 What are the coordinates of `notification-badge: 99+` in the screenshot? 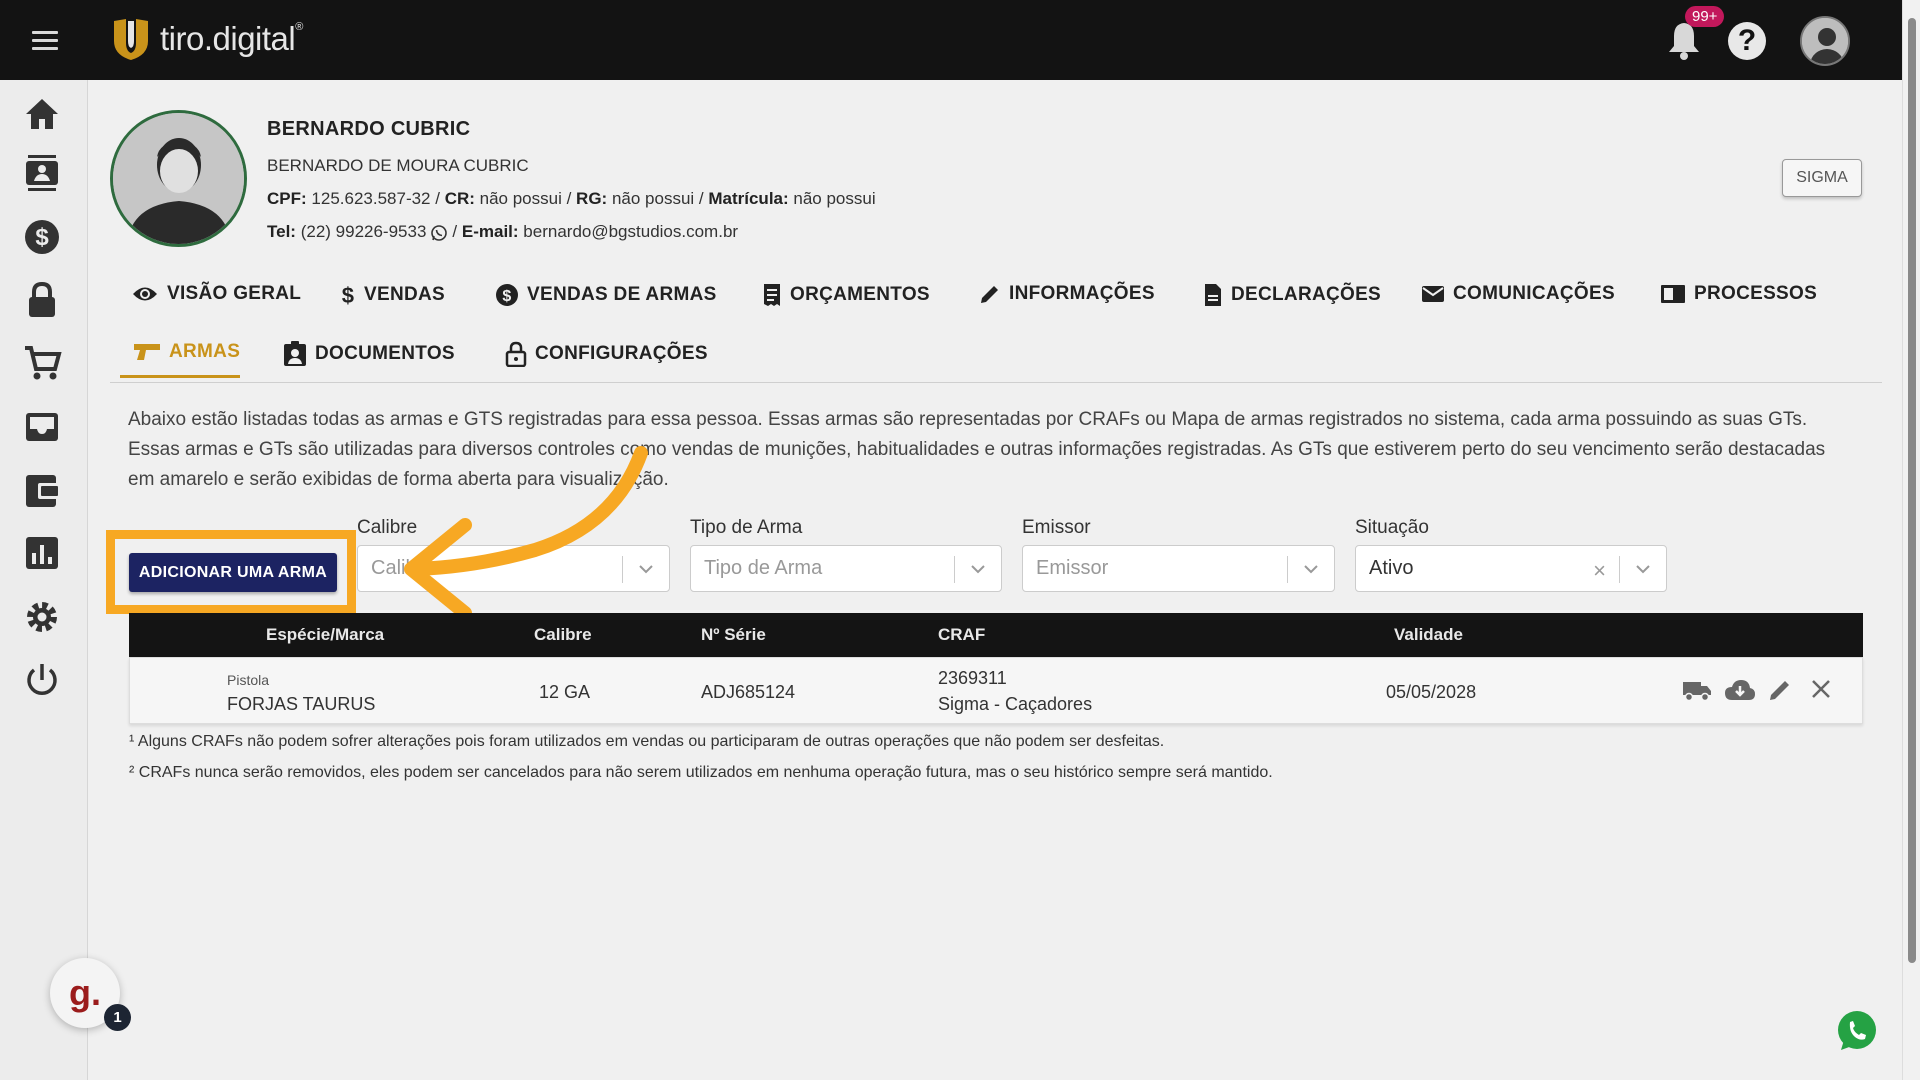 It's located at (1705, 16).